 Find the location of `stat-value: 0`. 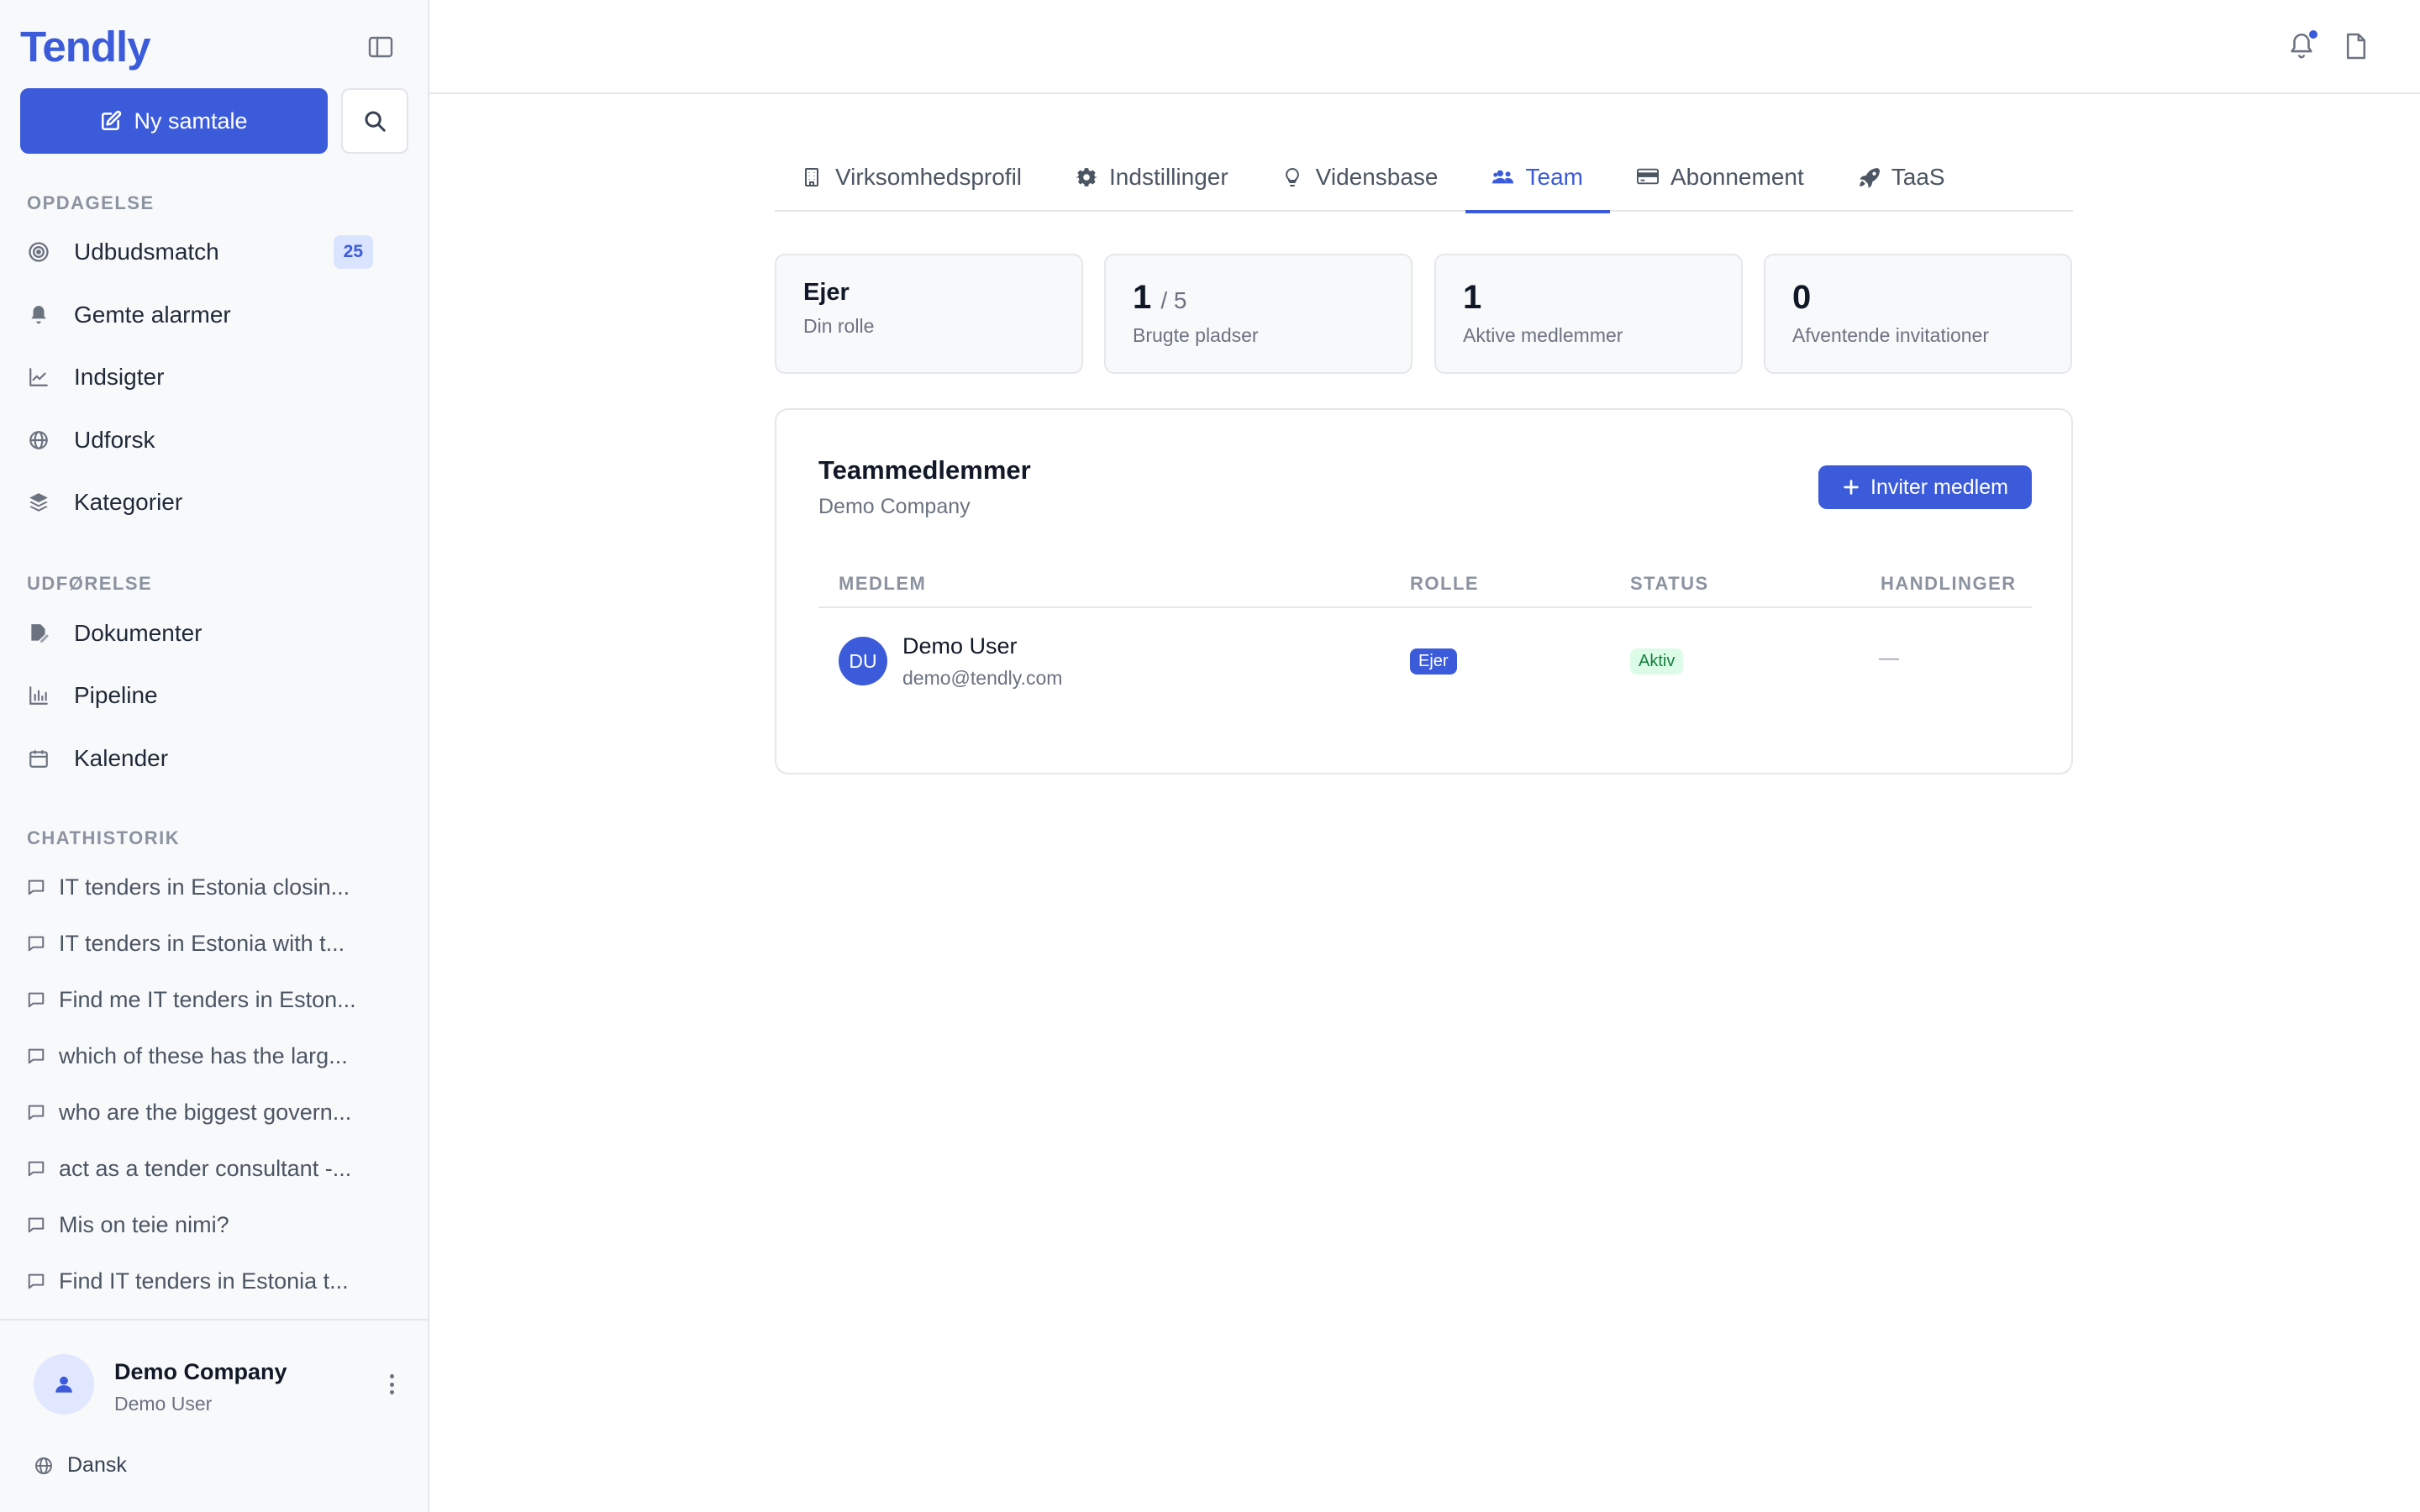

stat-value: 0 is located at coordinates (1802, 297).